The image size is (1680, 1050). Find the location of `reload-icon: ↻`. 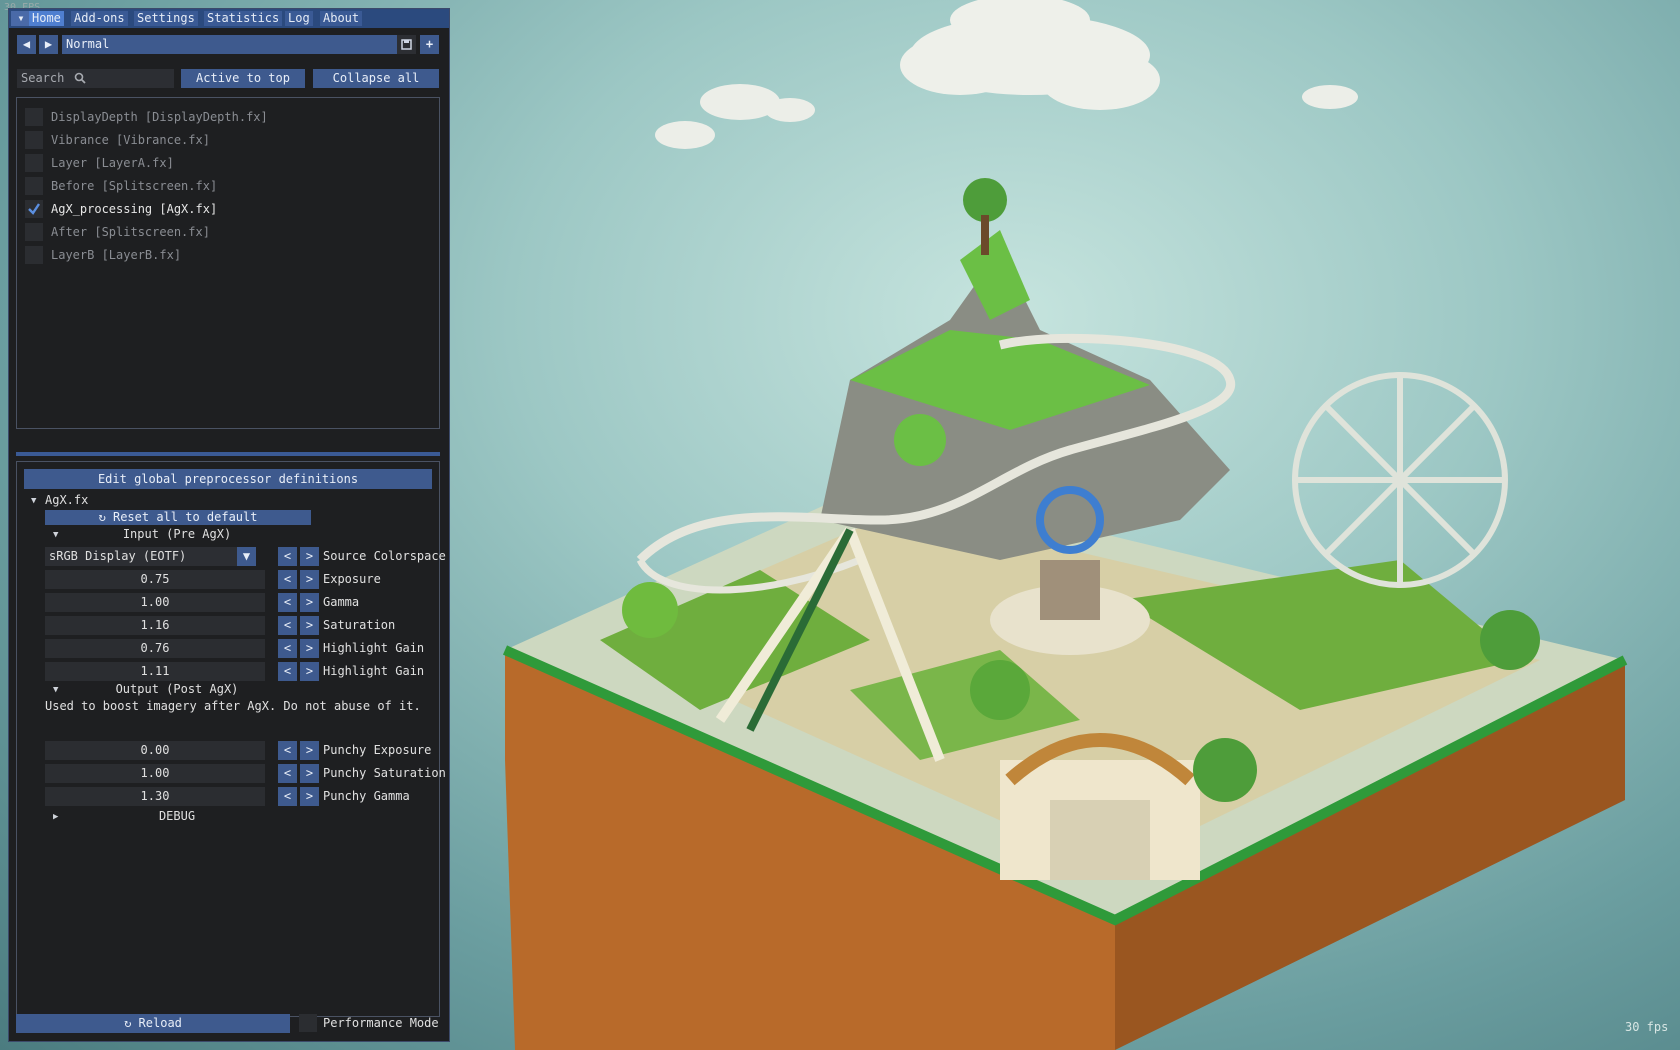

reload-icon: ↻ is located at coordinates (131, 1023).